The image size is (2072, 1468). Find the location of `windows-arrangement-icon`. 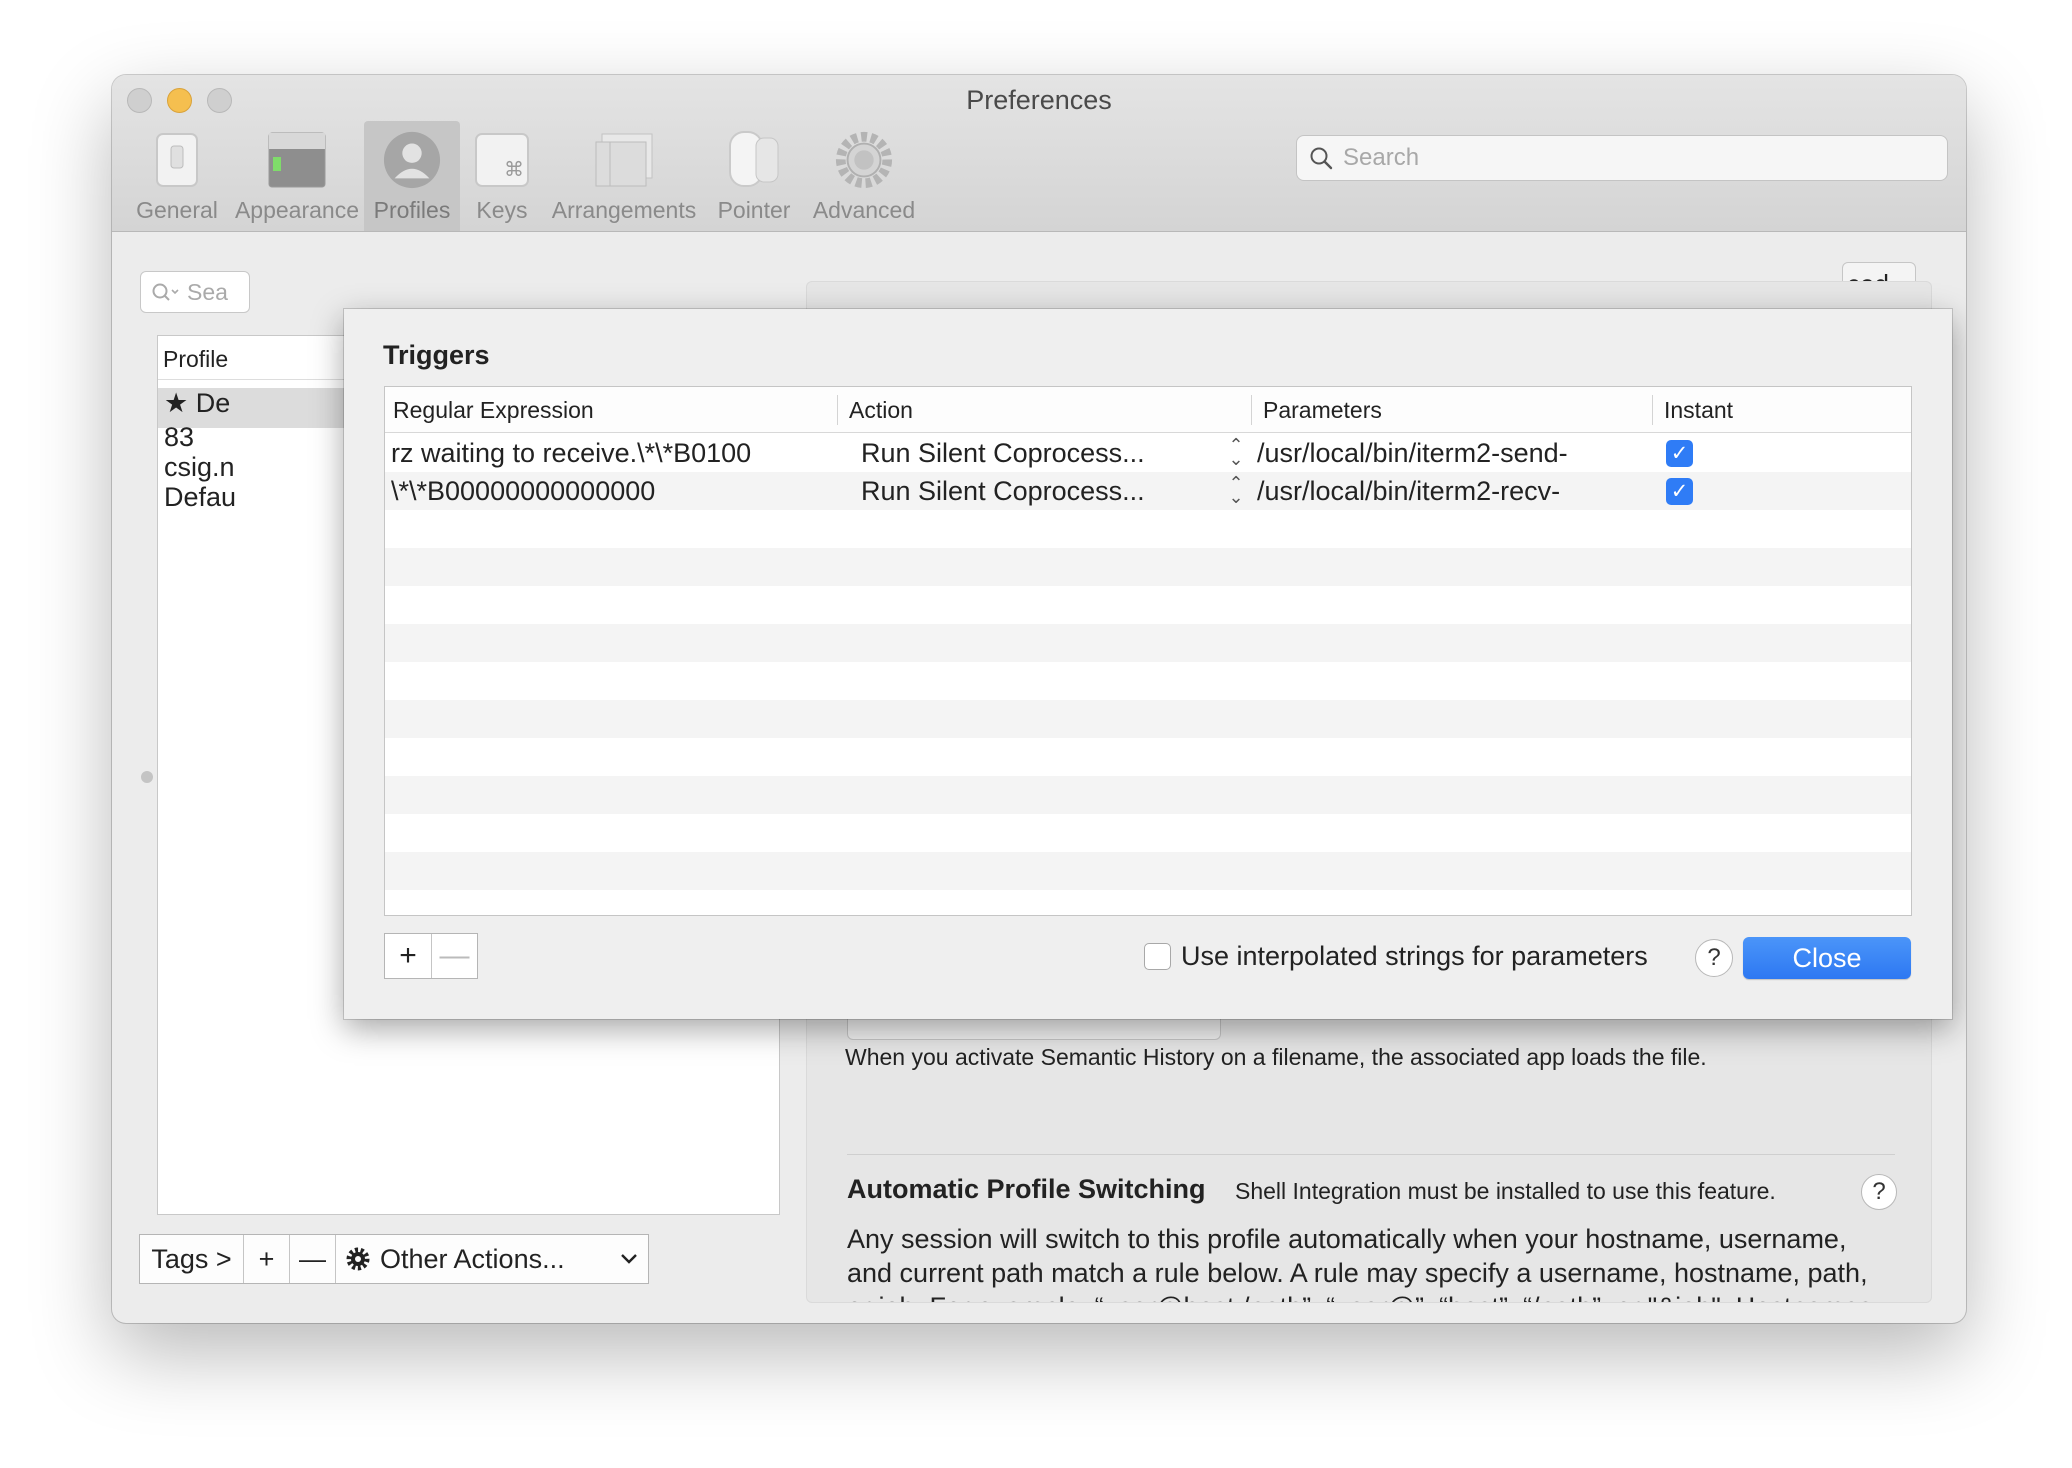

windows-arrangement-icon is located at coordinates (624, 160).